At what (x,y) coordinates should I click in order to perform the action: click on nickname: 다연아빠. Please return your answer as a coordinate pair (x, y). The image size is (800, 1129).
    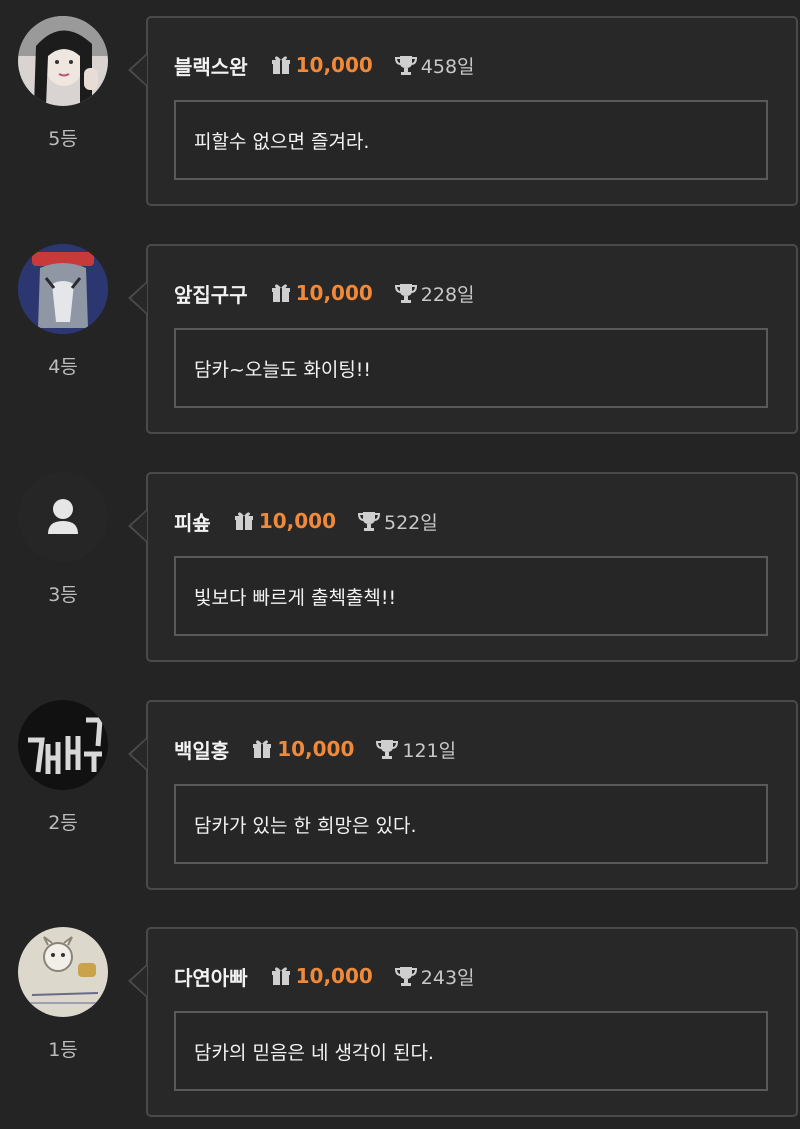
    Looking at the image, I should click on (211, 976).